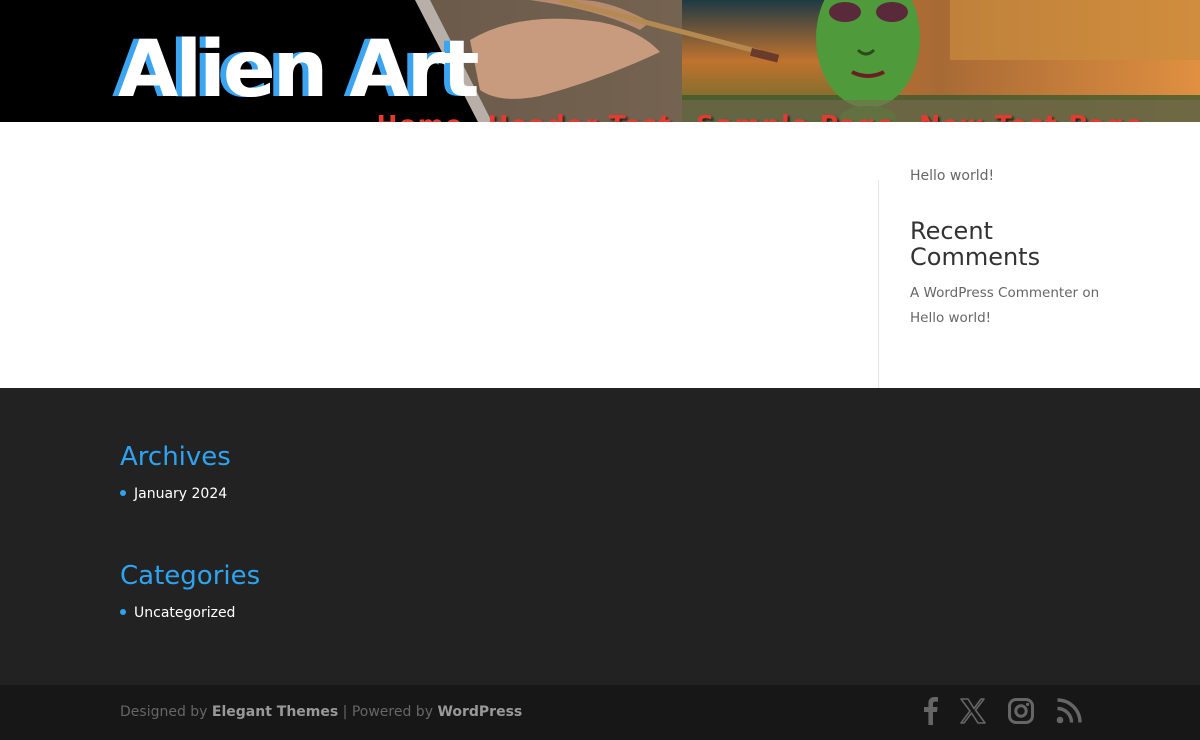  I want to click on archive-item-label: January 2024, so click(180, 494).